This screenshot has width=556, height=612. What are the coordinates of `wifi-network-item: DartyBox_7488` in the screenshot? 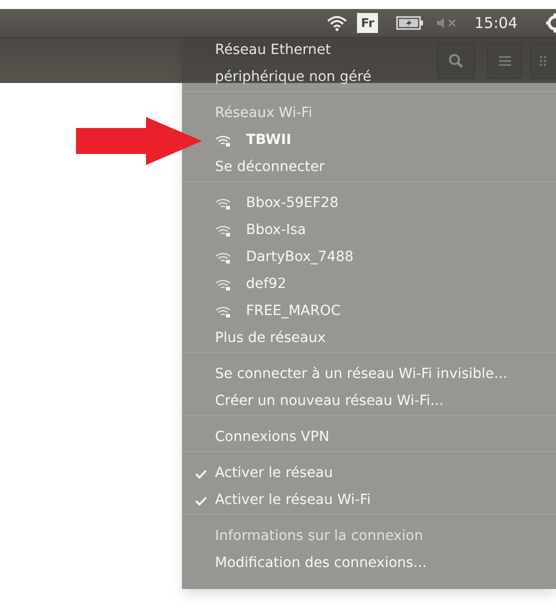 It's located at (284, 257).